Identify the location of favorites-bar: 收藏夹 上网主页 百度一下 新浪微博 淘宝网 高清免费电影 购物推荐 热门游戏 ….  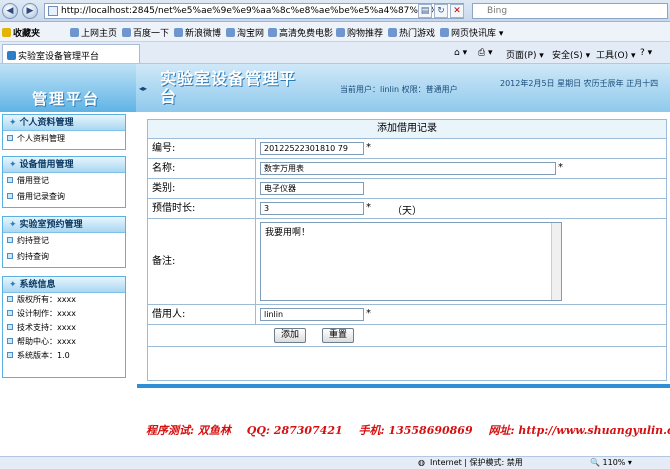
(335, 32).